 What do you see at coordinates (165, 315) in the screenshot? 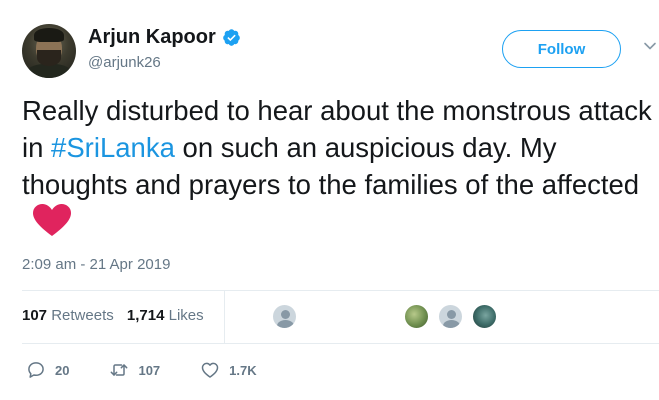
I see `likes-stat: 1,714 Likes` at bounding box center [165, 315].